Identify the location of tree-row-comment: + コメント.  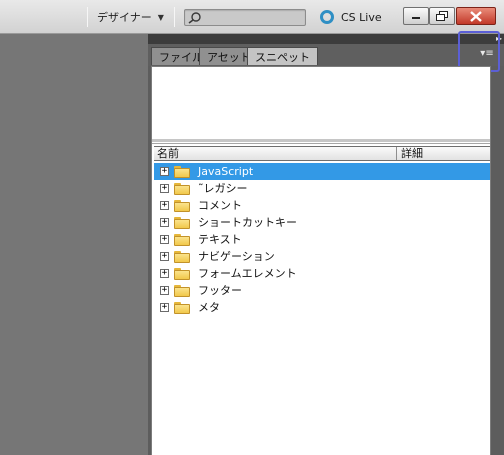
(322, 205).